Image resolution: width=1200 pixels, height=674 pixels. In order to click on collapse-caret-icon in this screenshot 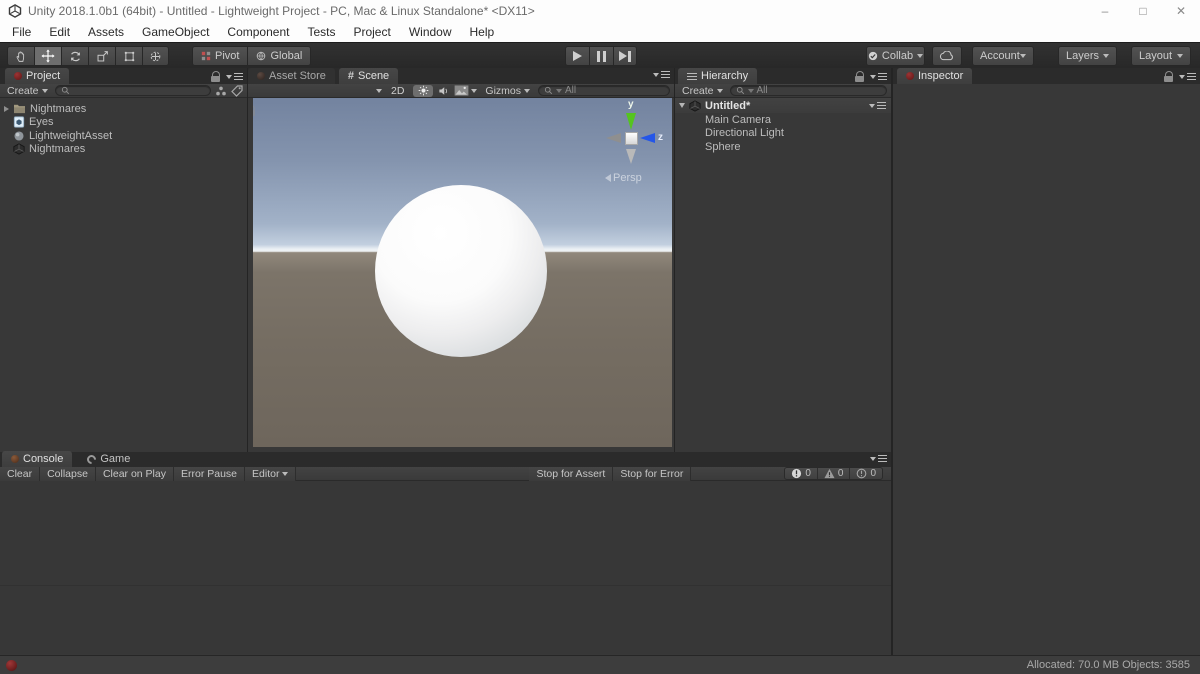, I will do `click(682, 105)`.